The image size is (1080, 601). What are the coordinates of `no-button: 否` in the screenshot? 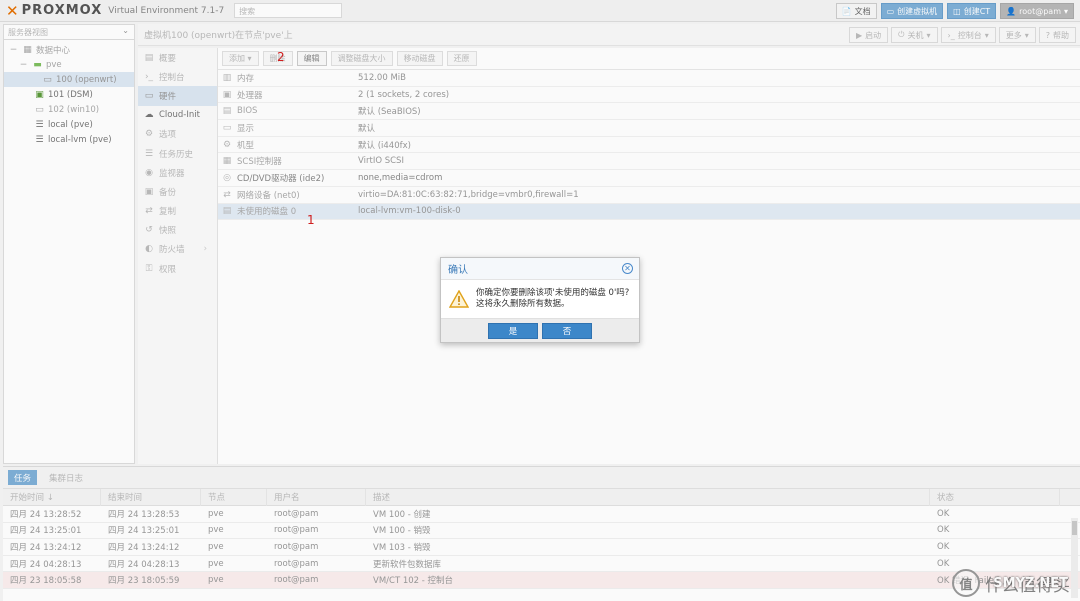 It's located at (567, 330).